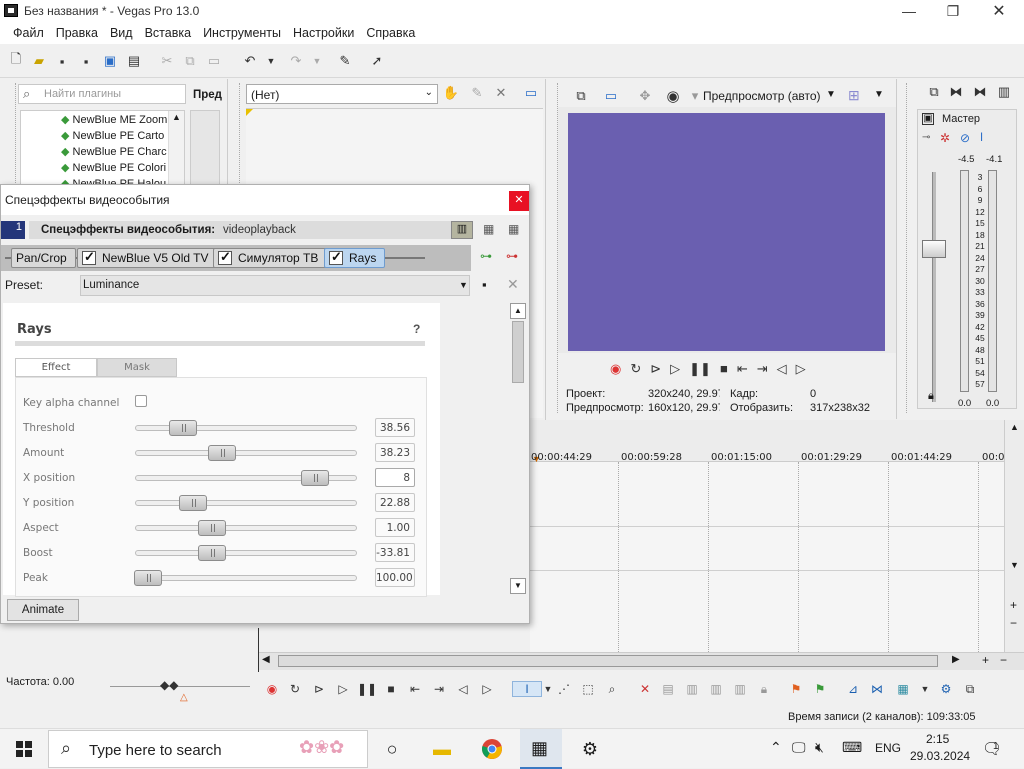  Describe the element at coordinates (442, 749) in the screenshot. I see `file-explorer-icon: ▬` at that location.